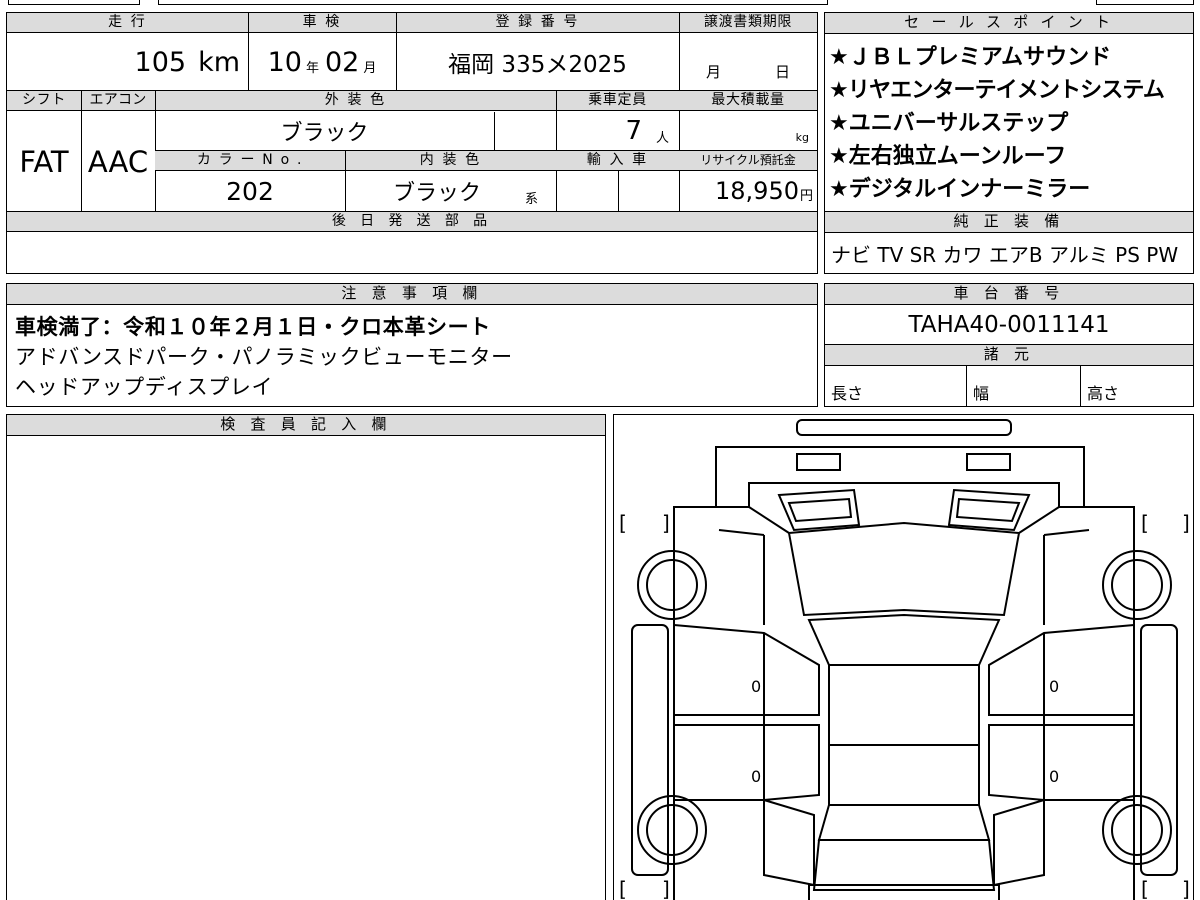  Describe the element at coordinates (1145, 888) in the screenshot. I see `right-rear-bracket-open: [` at that location.